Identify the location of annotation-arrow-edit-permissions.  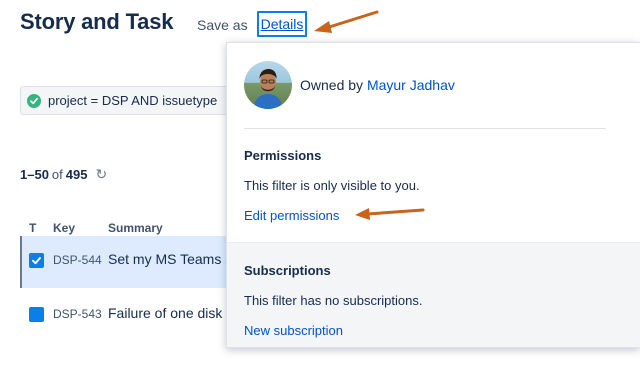
(390, 214).